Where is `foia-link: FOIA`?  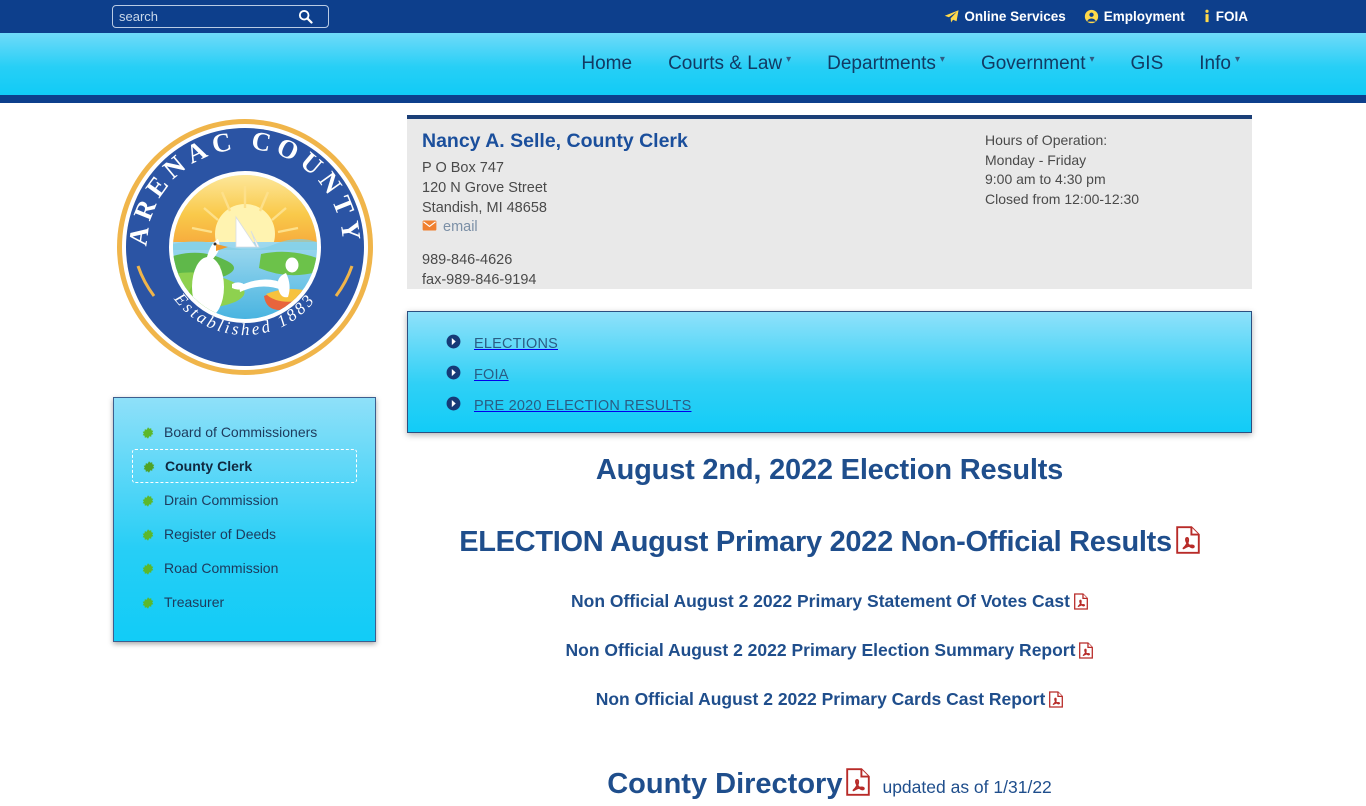 foia-link: FOIA is located at coordinates (1225, 16).